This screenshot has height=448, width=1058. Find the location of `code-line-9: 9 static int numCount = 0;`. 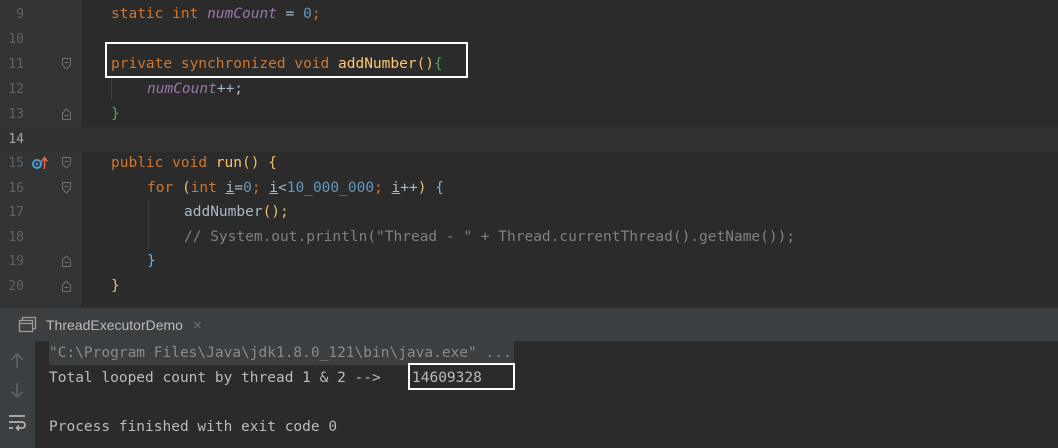

code-line-9: 9 static int numCount = 0; is located at coordinates (529, 14).